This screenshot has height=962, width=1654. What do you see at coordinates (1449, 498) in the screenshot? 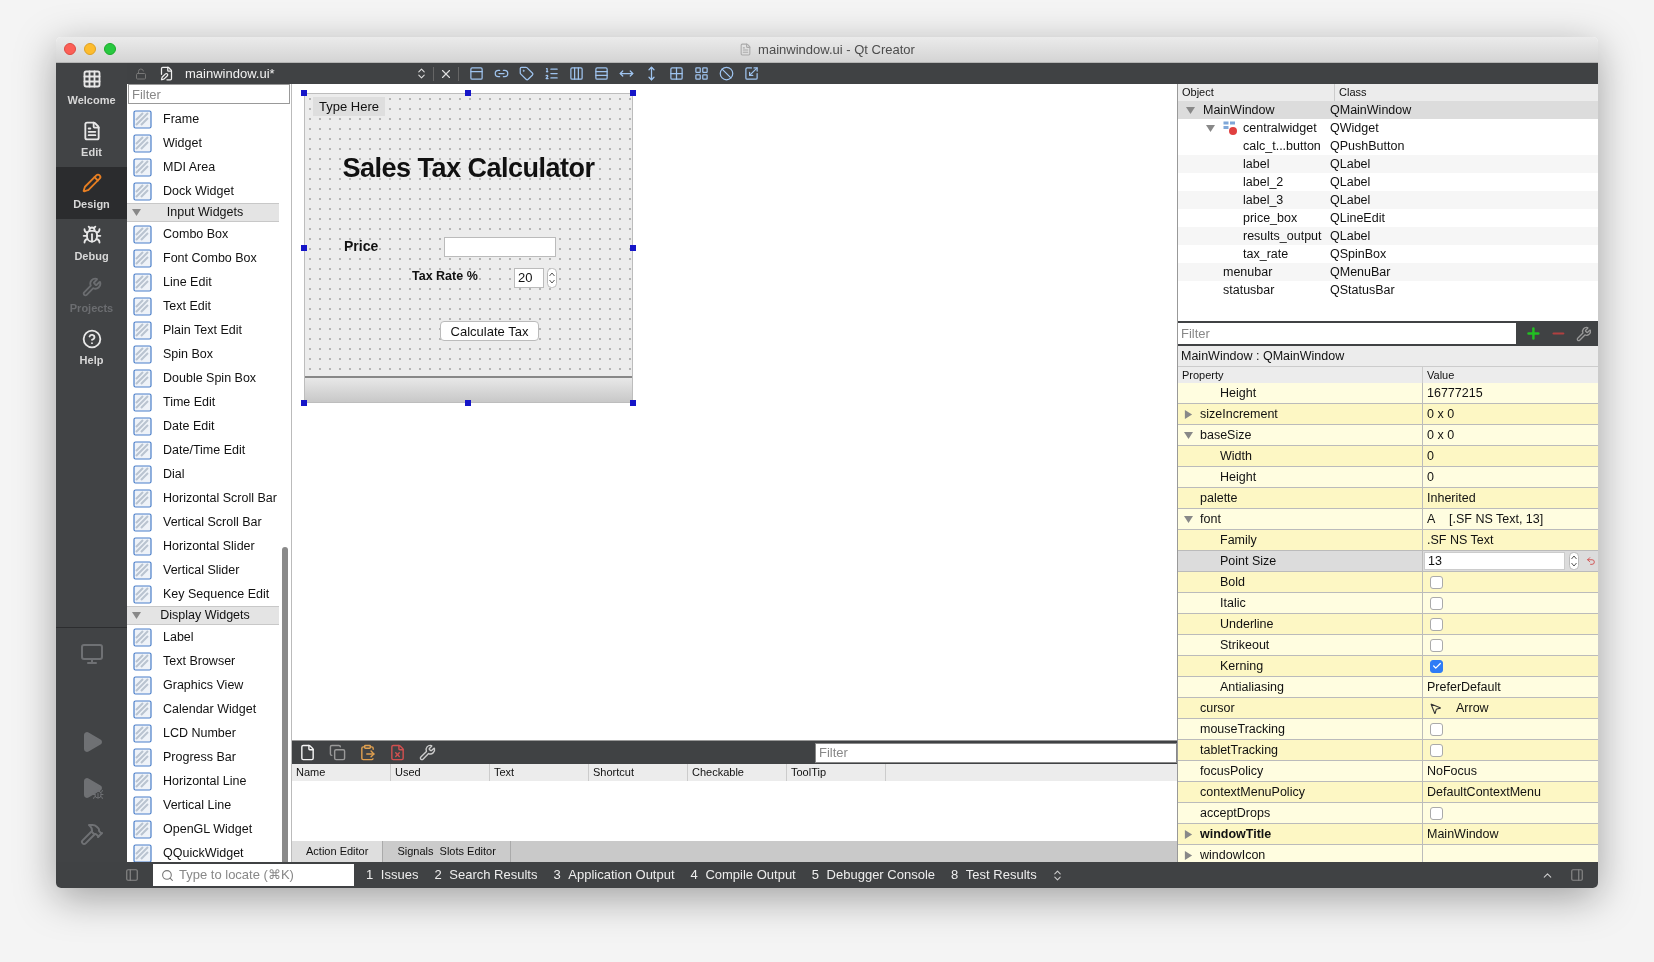
I see `property-value: Inherited` at bounding box center [1449, 498].